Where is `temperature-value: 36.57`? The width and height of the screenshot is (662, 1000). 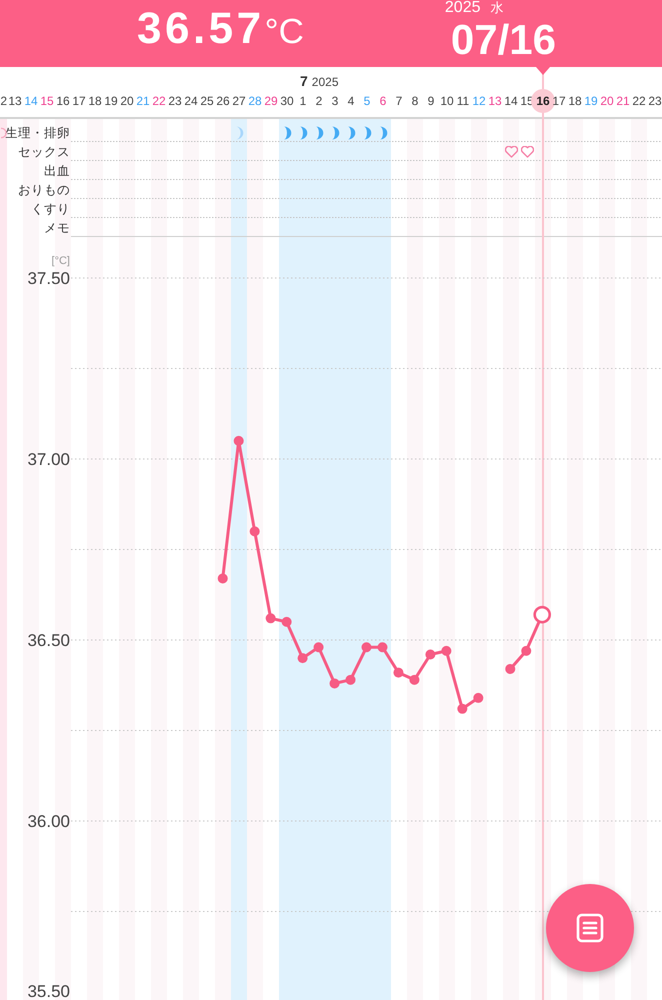 temperature-value: 36.57 is located at coordinates (201, 29).